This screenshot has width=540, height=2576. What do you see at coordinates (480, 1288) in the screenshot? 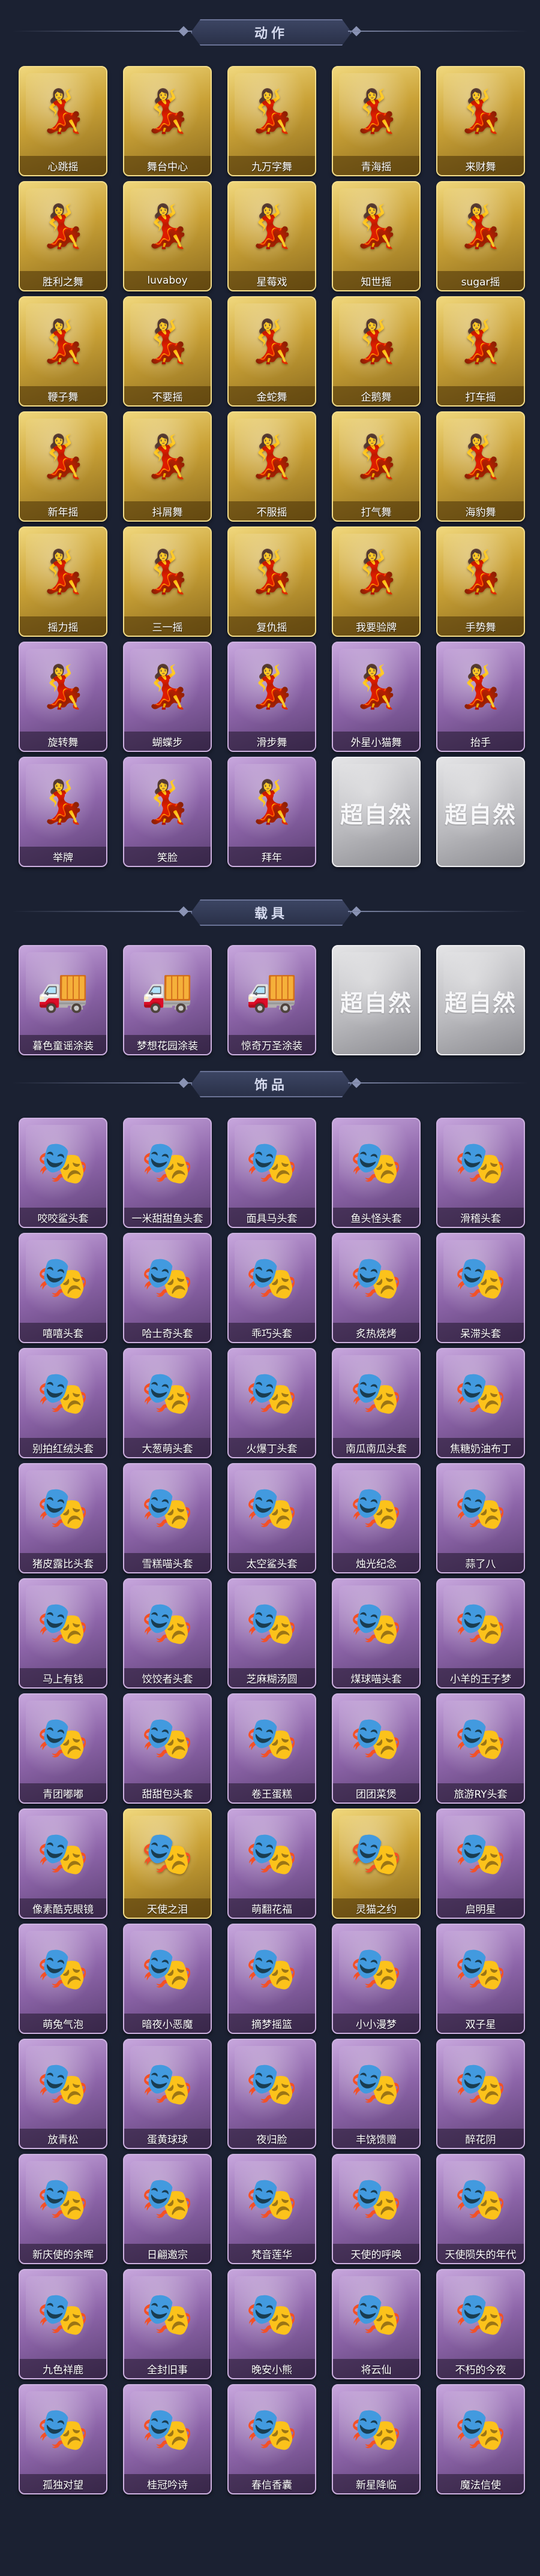
I see `accessories-item: 🎭 呆滞头套` at bounding box center [480, 1288].